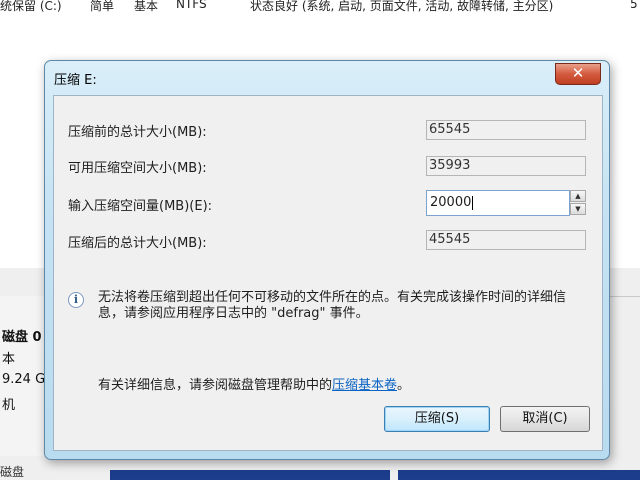  I want to click on total-size-after-label: 压缩后的总计大小(MB):, so click(137, 243).